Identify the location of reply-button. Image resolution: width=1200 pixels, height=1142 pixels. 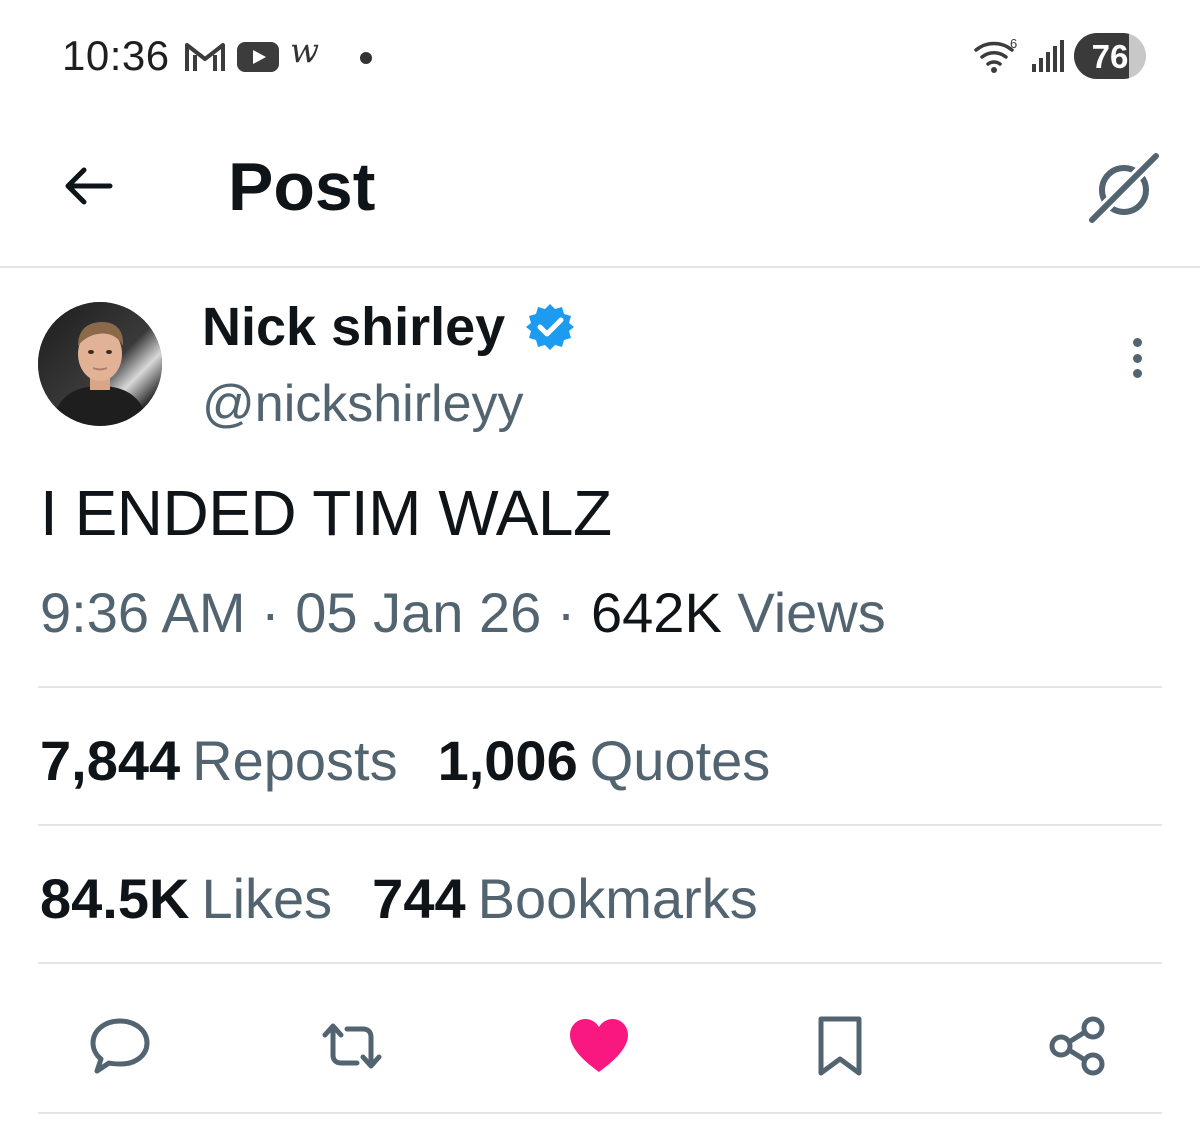
(120, 1046).